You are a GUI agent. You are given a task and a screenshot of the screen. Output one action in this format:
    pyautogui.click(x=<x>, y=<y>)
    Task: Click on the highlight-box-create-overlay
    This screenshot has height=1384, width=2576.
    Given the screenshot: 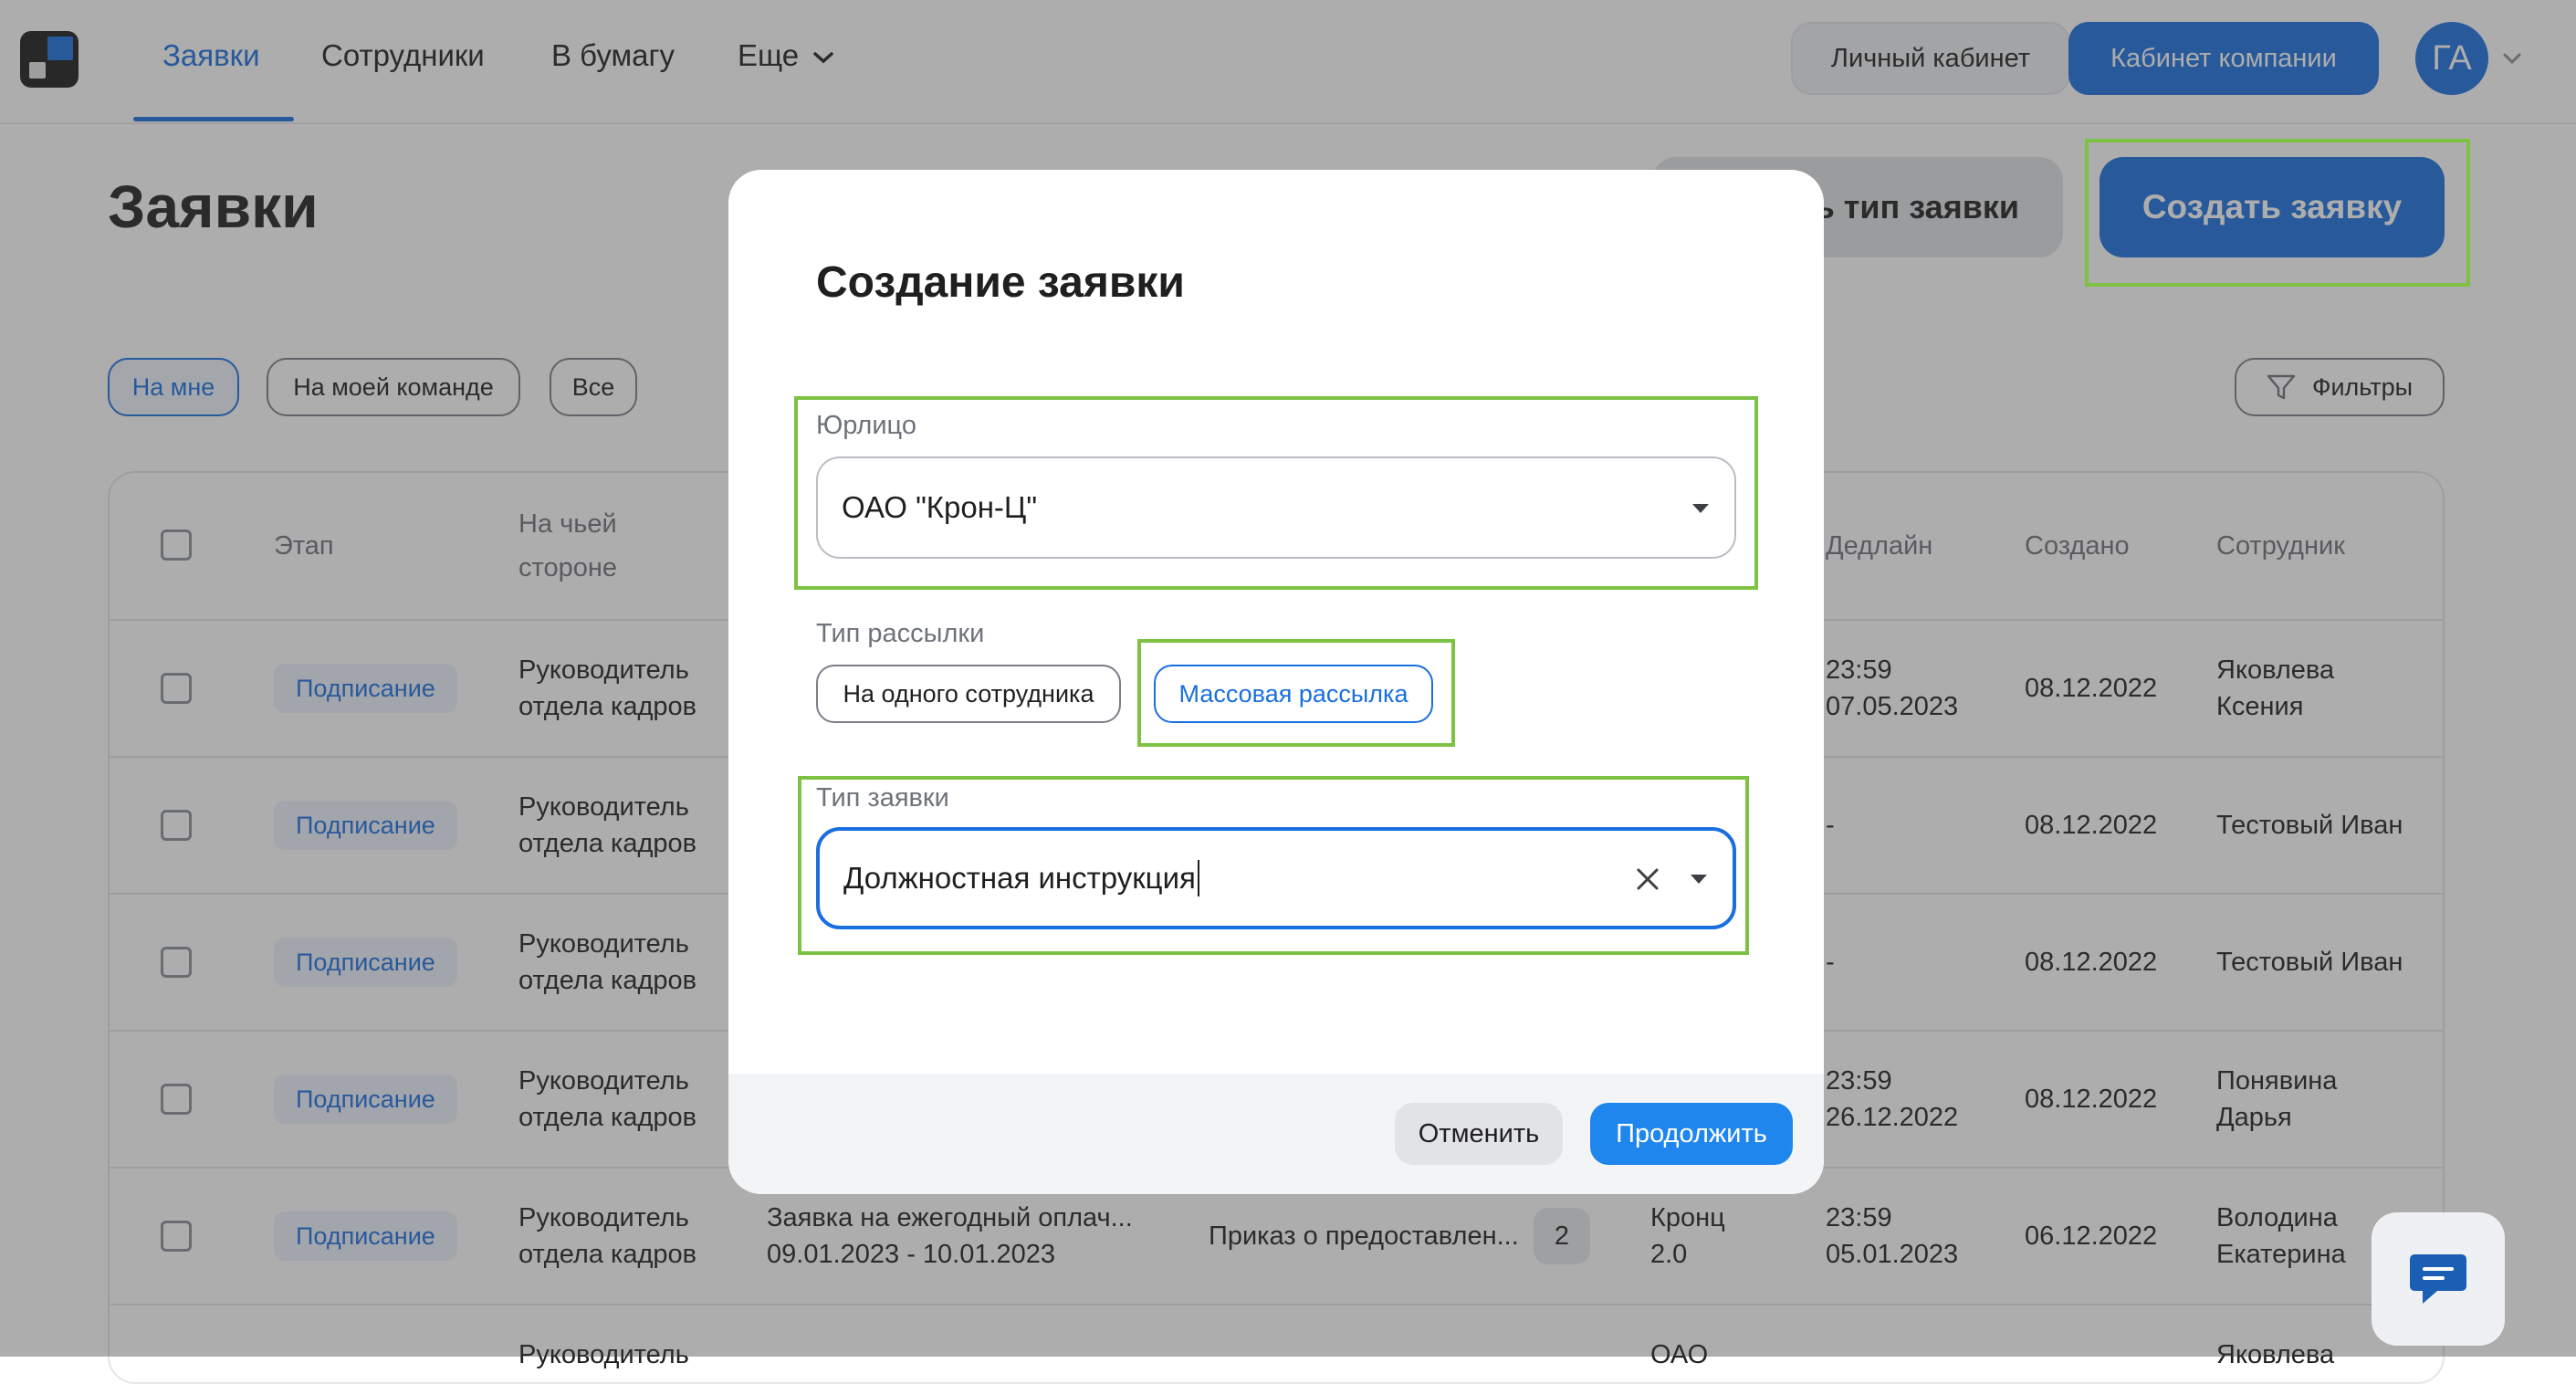 What is the action you would take?
    pyautogui.click(x=2278, y=213)
    